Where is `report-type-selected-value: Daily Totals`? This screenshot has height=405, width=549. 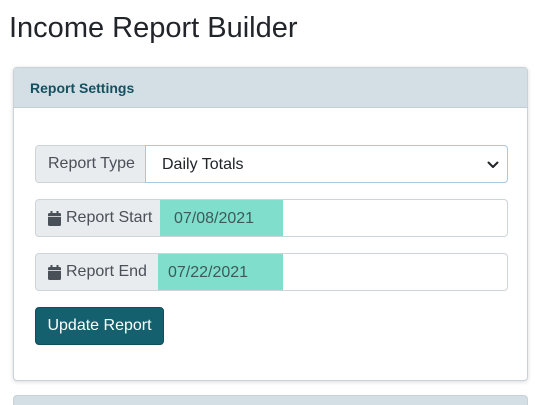
report-type-selected-value: Daily Totals is located at coordinates (203, 164).